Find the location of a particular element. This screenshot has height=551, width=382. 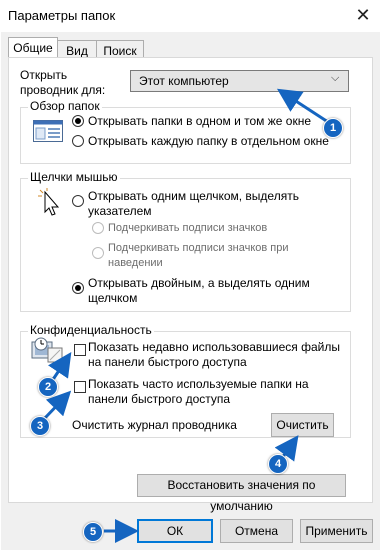

folder-window-icon is located at coordinates (48, 131).